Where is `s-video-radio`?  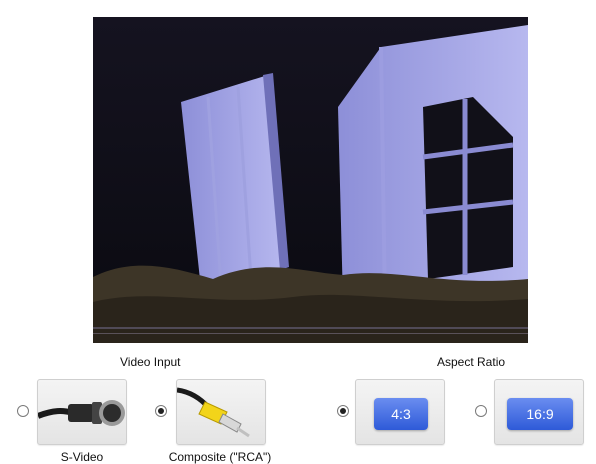 s-video-radio is located at coordinates (23, 411).